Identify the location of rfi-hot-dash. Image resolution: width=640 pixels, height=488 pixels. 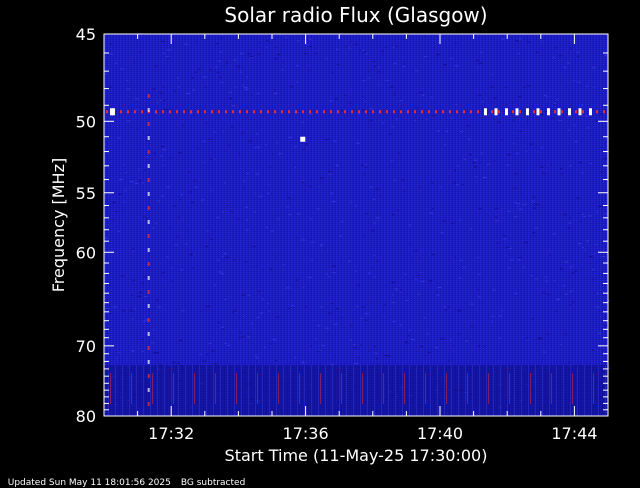
(527, 112).